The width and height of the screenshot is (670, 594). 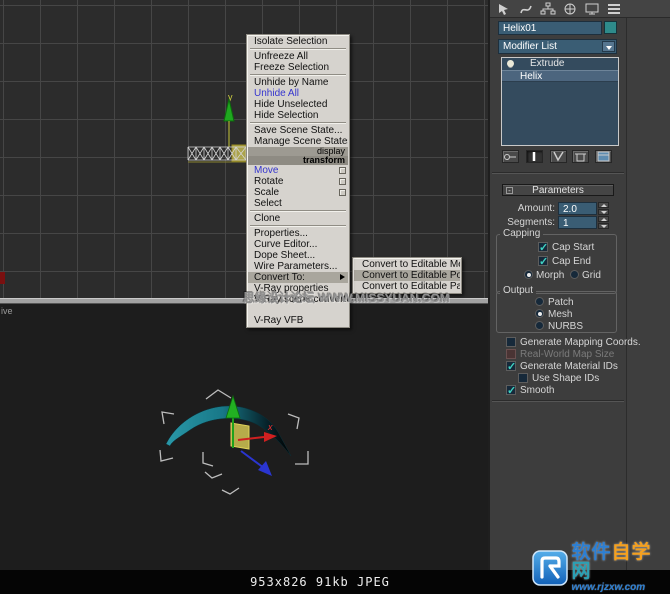 I want to click on show-end-result-button, so click(x=534, y=156).